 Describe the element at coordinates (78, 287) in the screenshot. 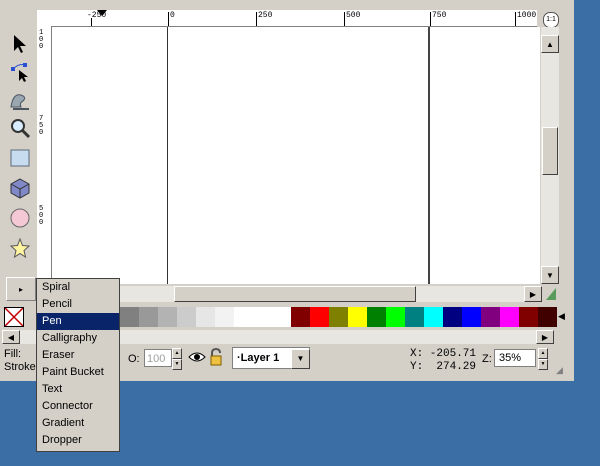

I see `menu-item-spiral: Spiral` at that location.